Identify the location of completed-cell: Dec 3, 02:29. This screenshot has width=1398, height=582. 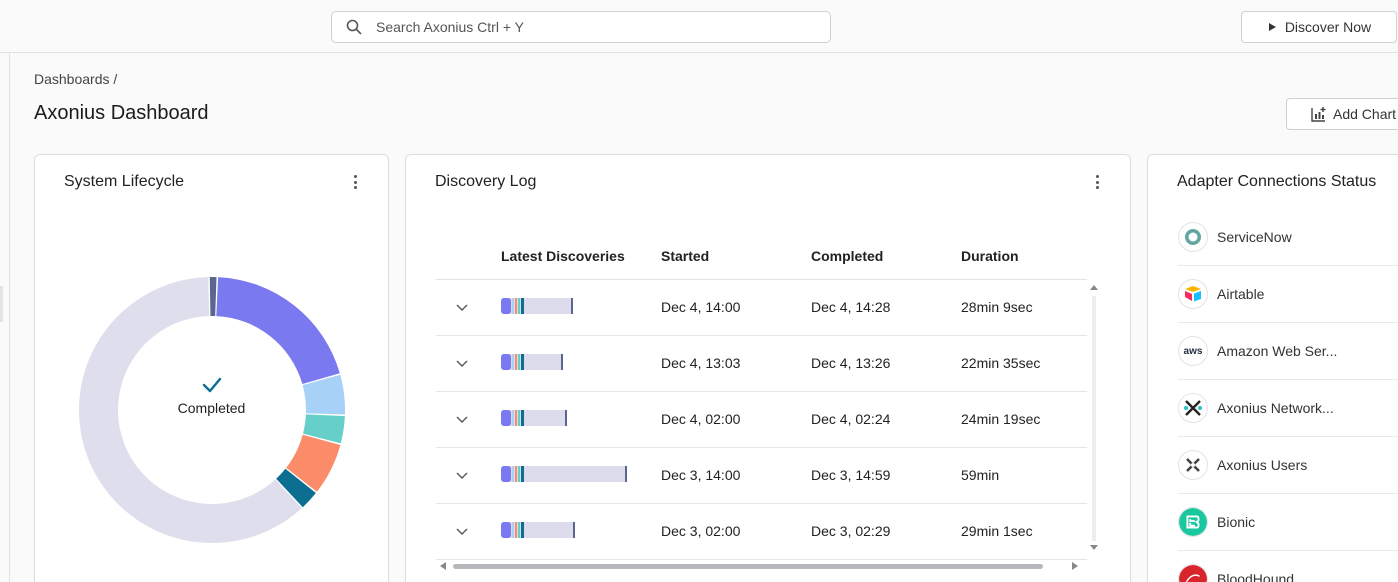
(886, 531).